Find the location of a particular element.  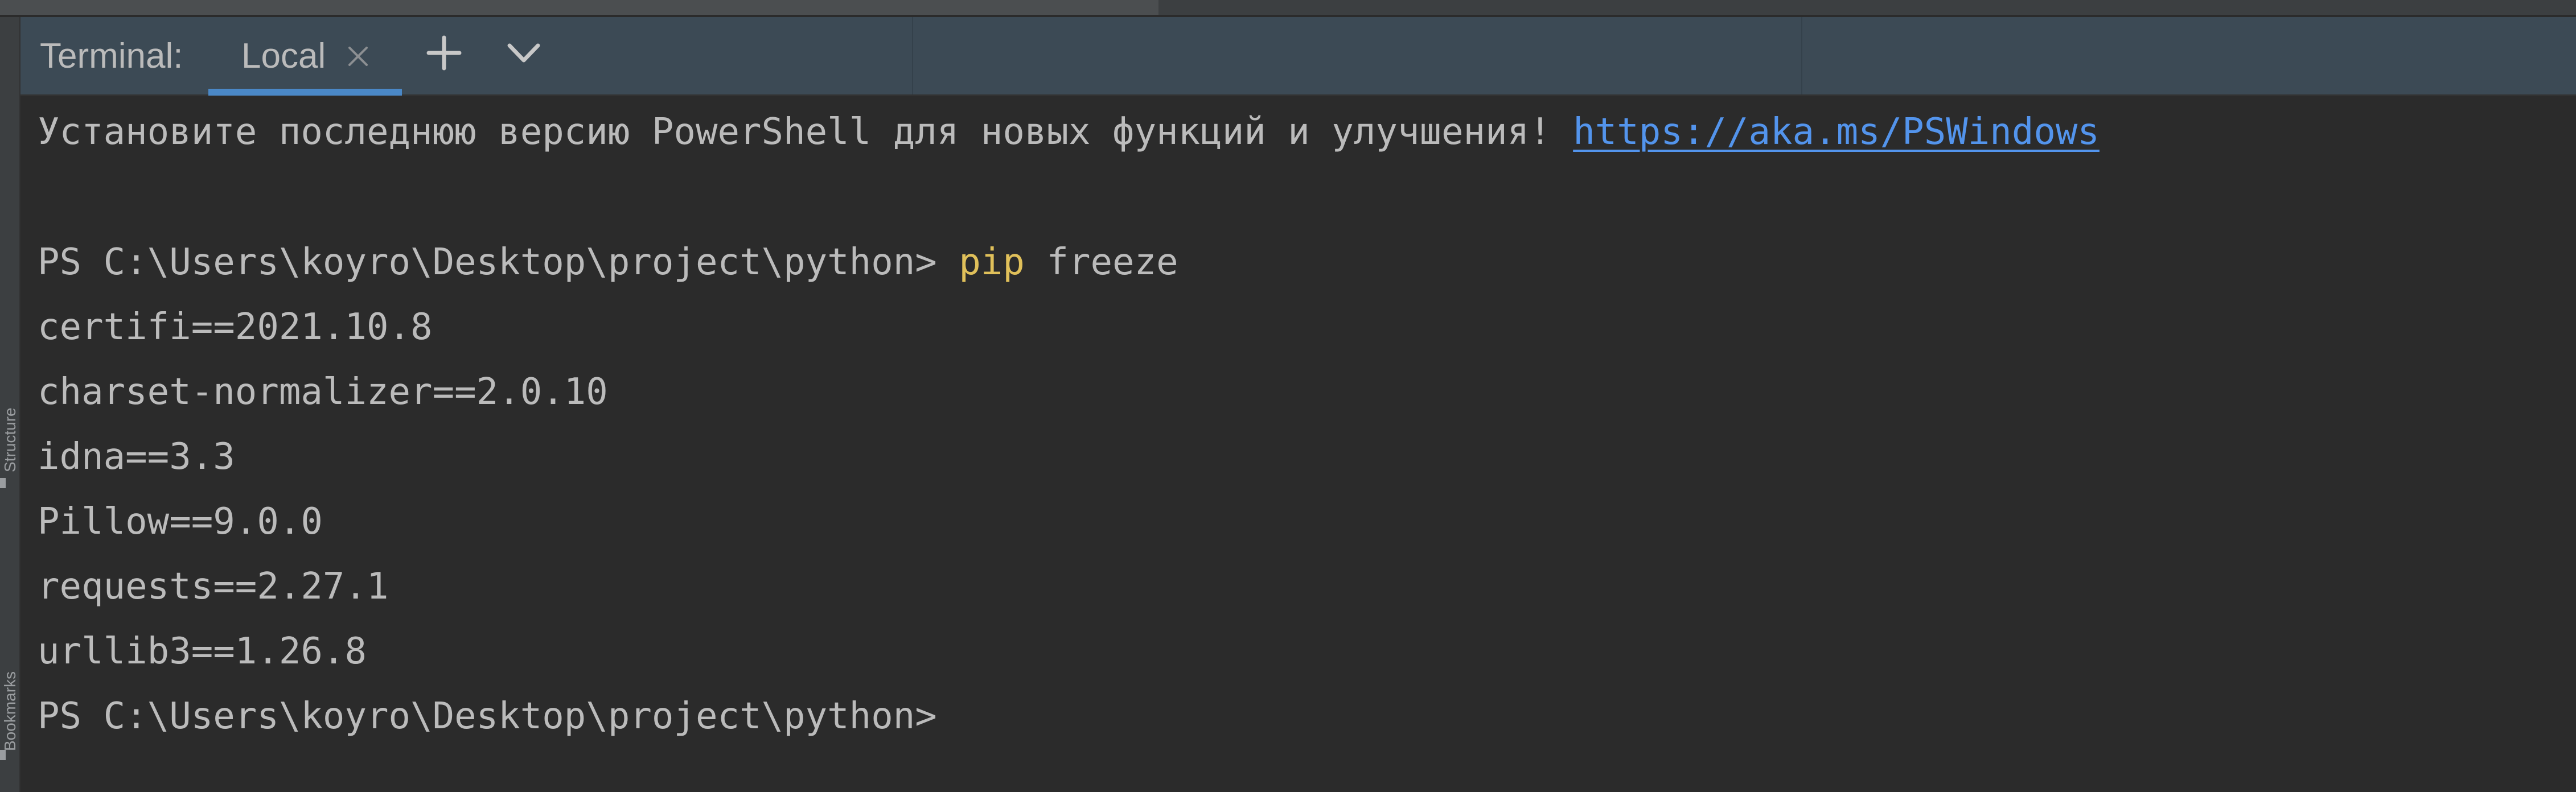

editor-bottom-strip is located at coordinates (1288, 7).